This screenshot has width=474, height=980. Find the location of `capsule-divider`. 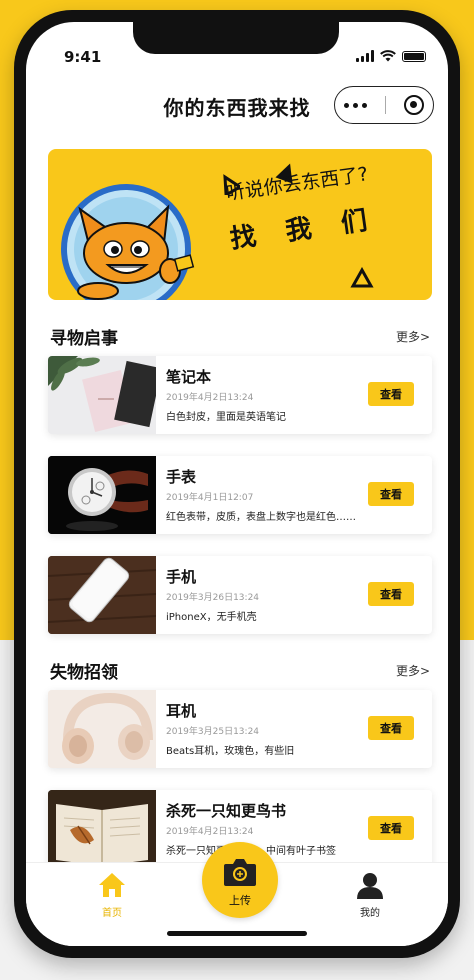

capsule-divider is located at coordinates (385, 105).